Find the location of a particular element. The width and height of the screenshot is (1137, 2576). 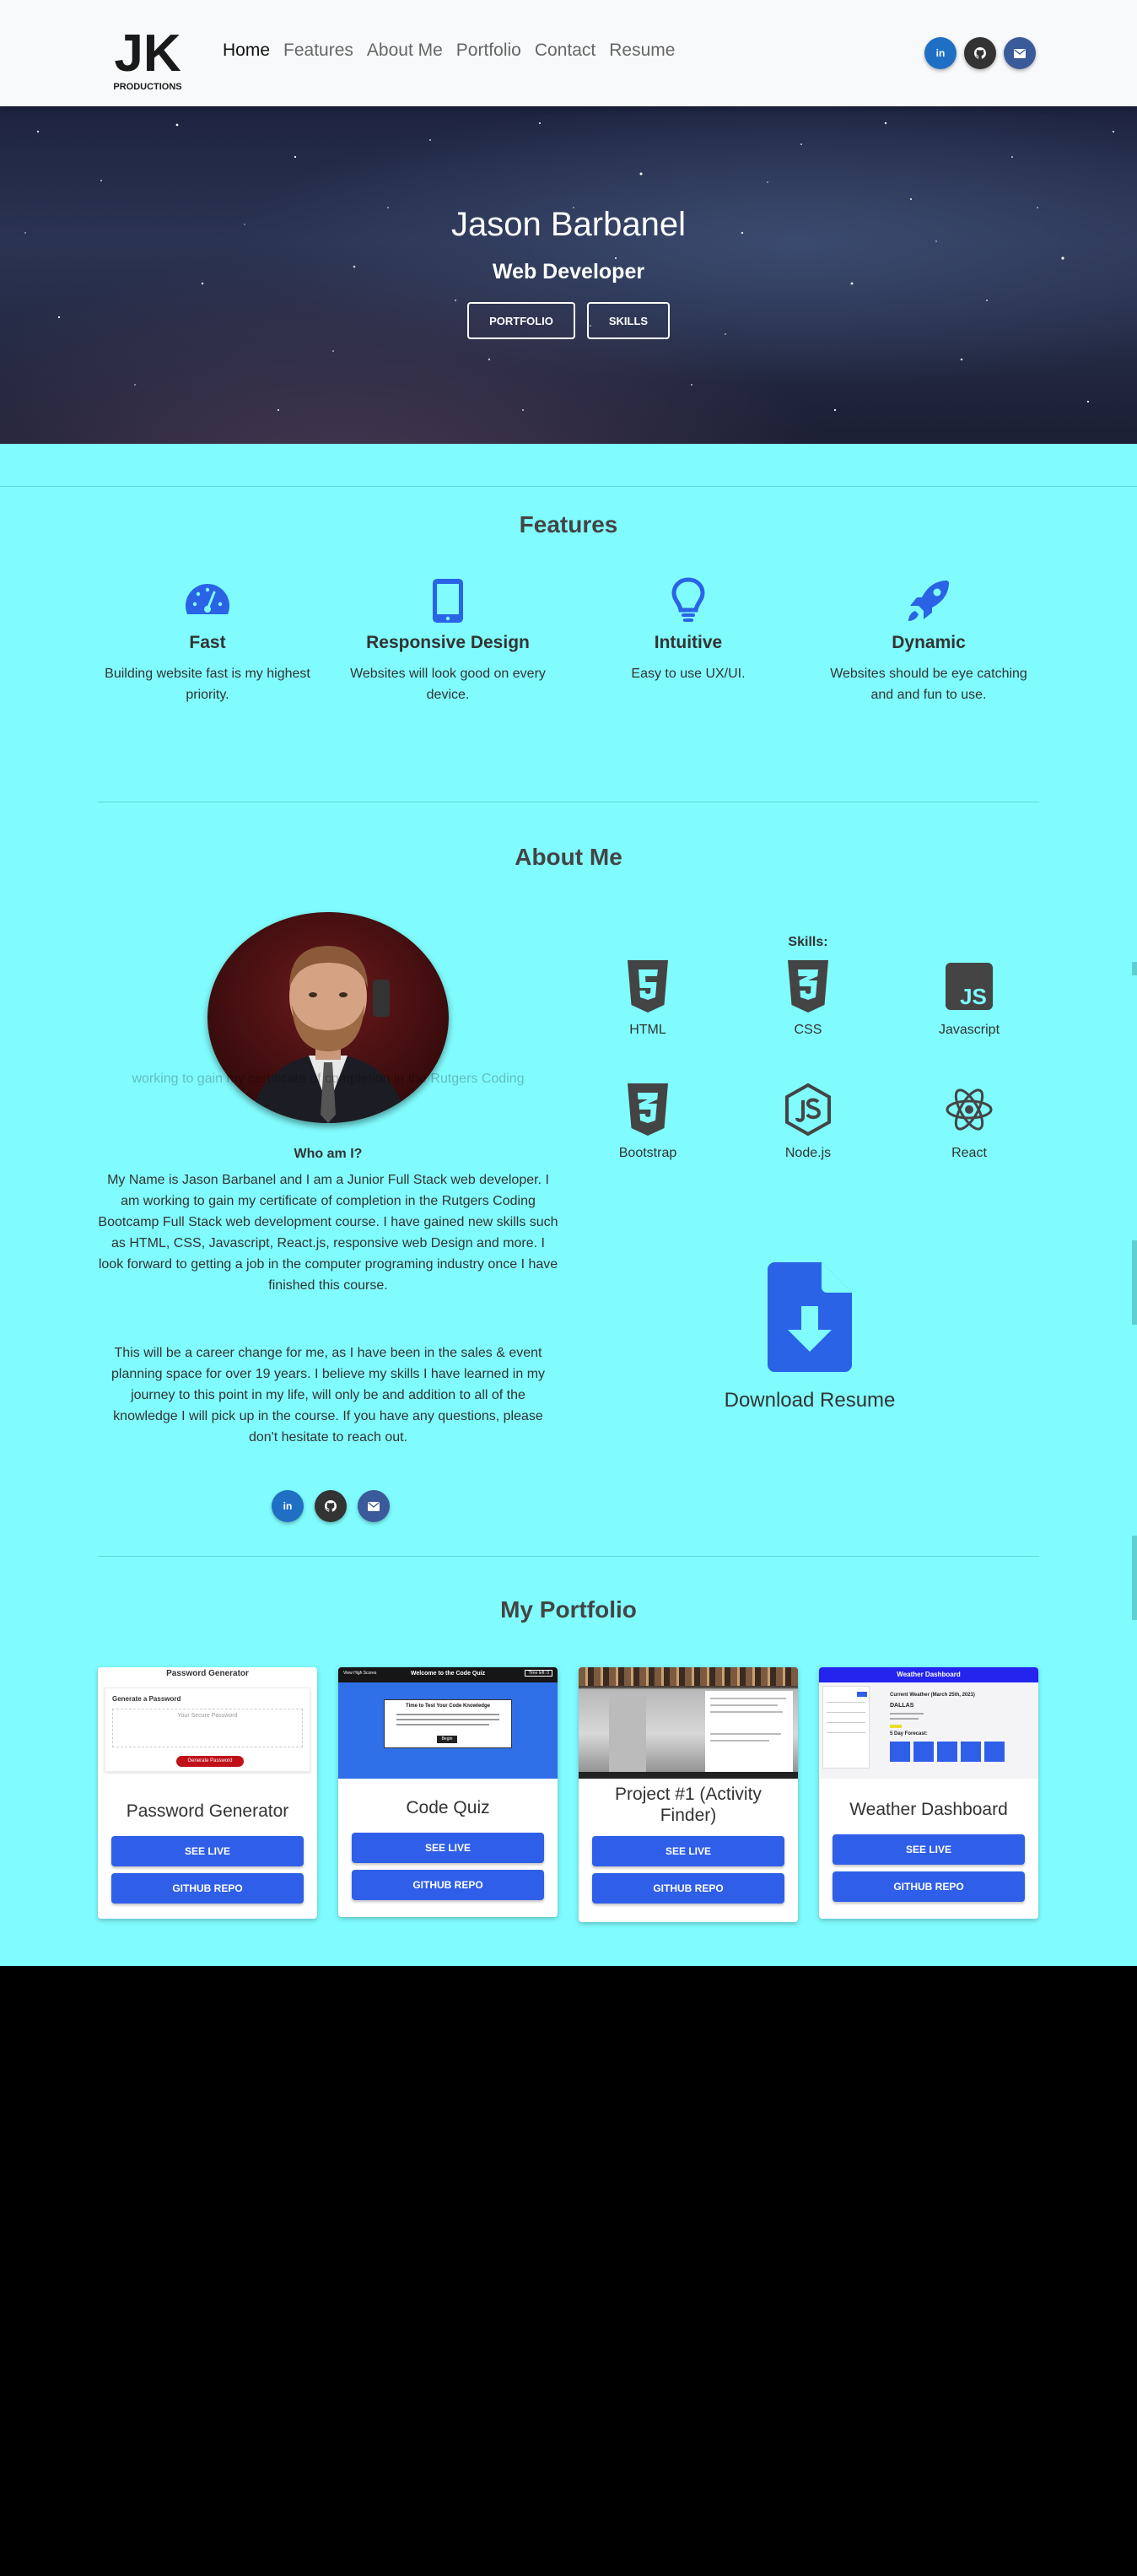

skill-label: CSS is located at coordinates (808, 1030).